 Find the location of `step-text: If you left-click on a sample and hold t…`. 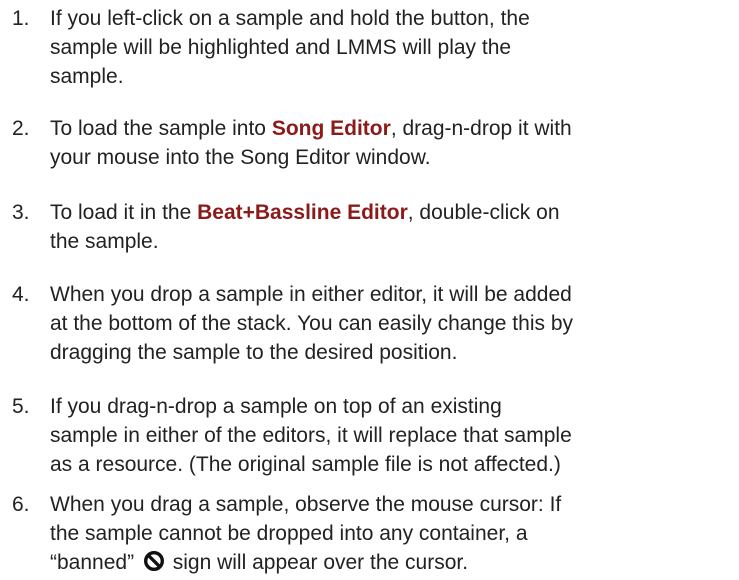

step-text: If you left-click on a sample and hold t… is located at coordinates (390, 47).